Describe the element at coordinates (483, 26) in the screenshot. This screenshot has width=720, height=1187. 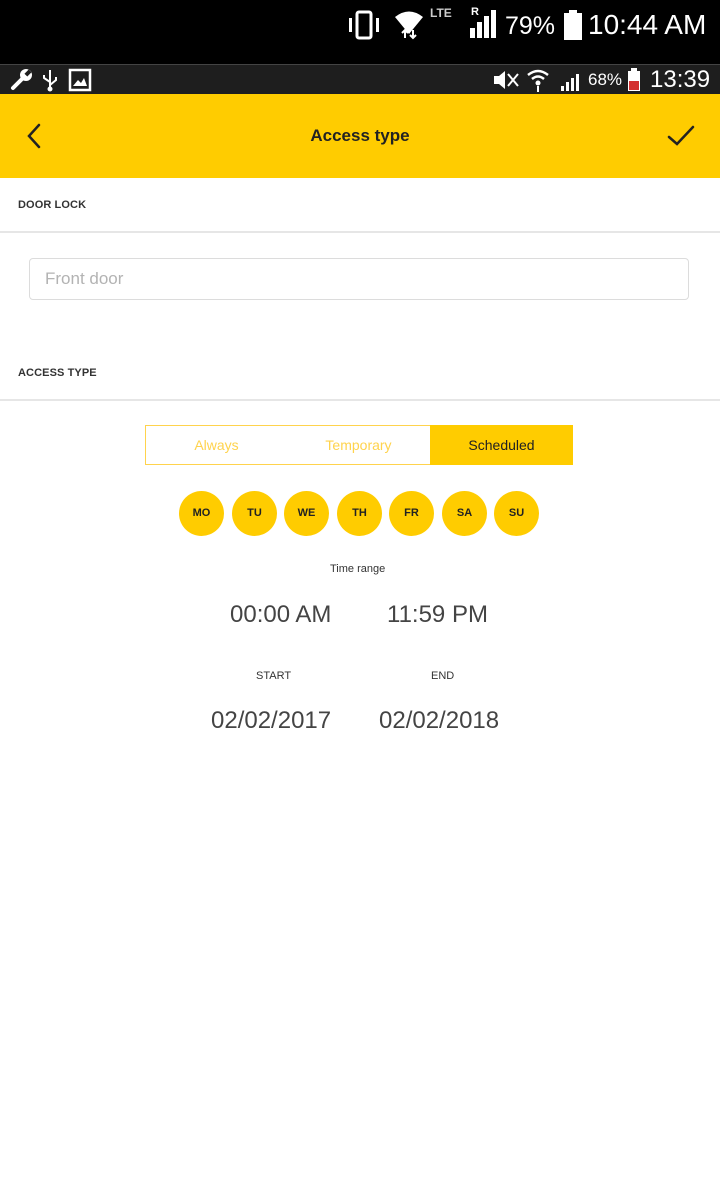
I see `signal-icon` at that location.